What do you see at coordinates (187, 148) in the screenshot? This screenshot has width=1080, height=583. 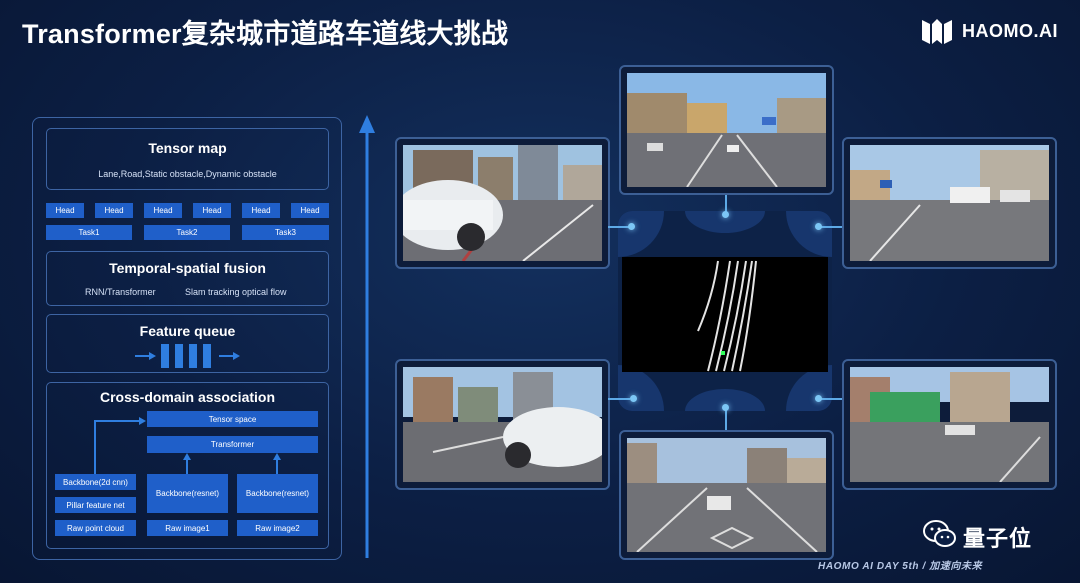 I see `tensor-map-title: Tensor map` at bounding box center [187, 148].